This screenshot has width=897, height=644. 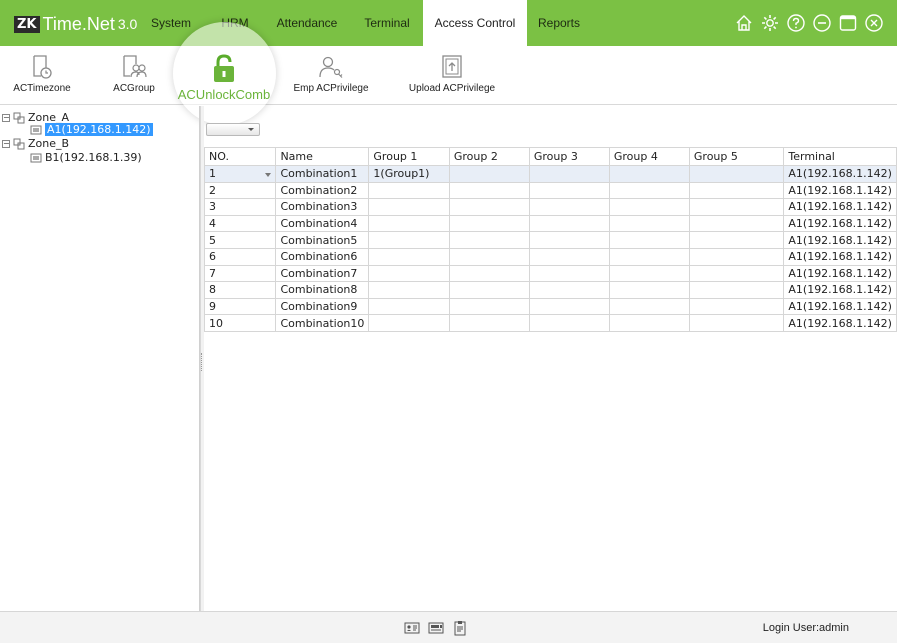 What do you see at coordinates (322, 190) in the screenshot?
I see `cell-name: Combination2` at bounding box center [322, 190].